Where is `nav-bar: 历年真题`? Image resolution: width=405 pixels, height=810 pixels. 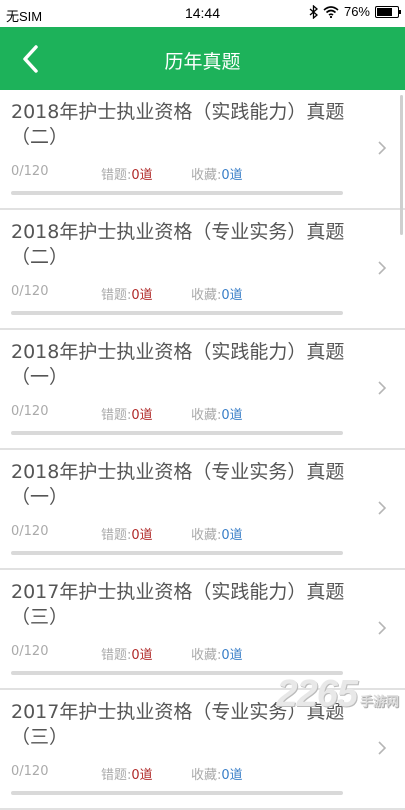
nav-bar: 历年真题 is located at coordinates (202, 58).